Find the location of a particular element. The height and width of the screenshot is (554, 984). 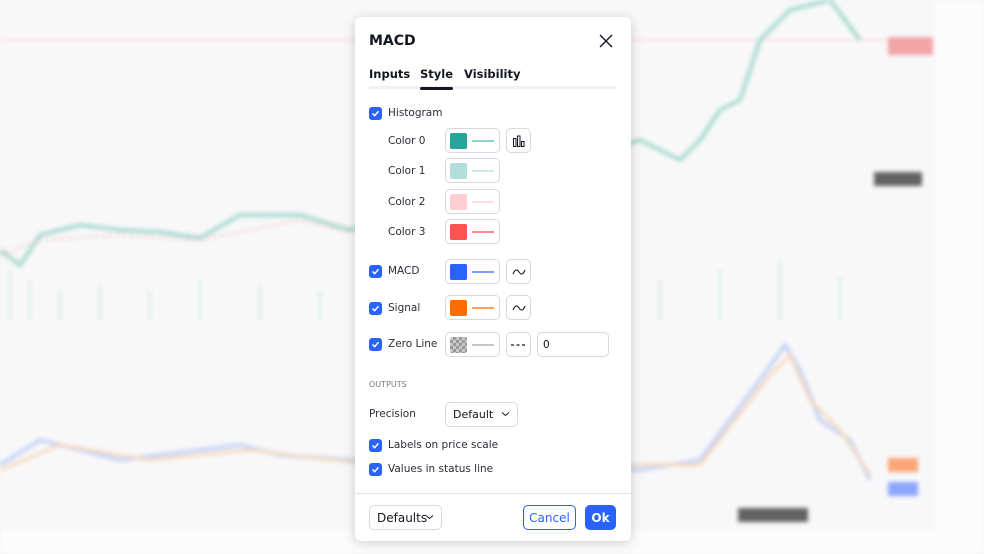

histogram-label: Histogram is located at coordinates (415, 113).